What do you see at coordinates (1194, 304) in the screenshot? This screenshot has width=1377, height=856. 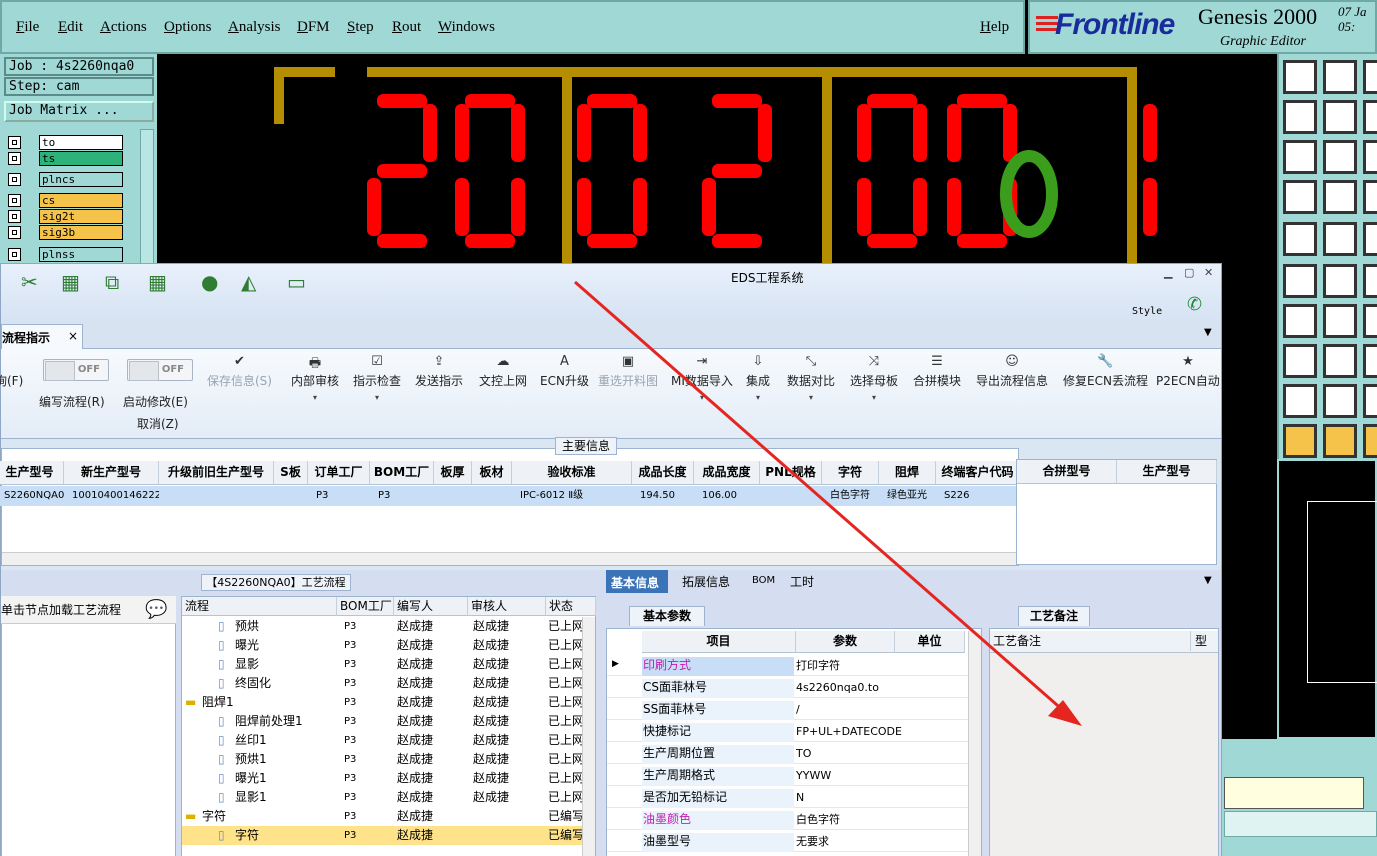 I see `phone-icon: ✆` at bounding box center [1194, 304].